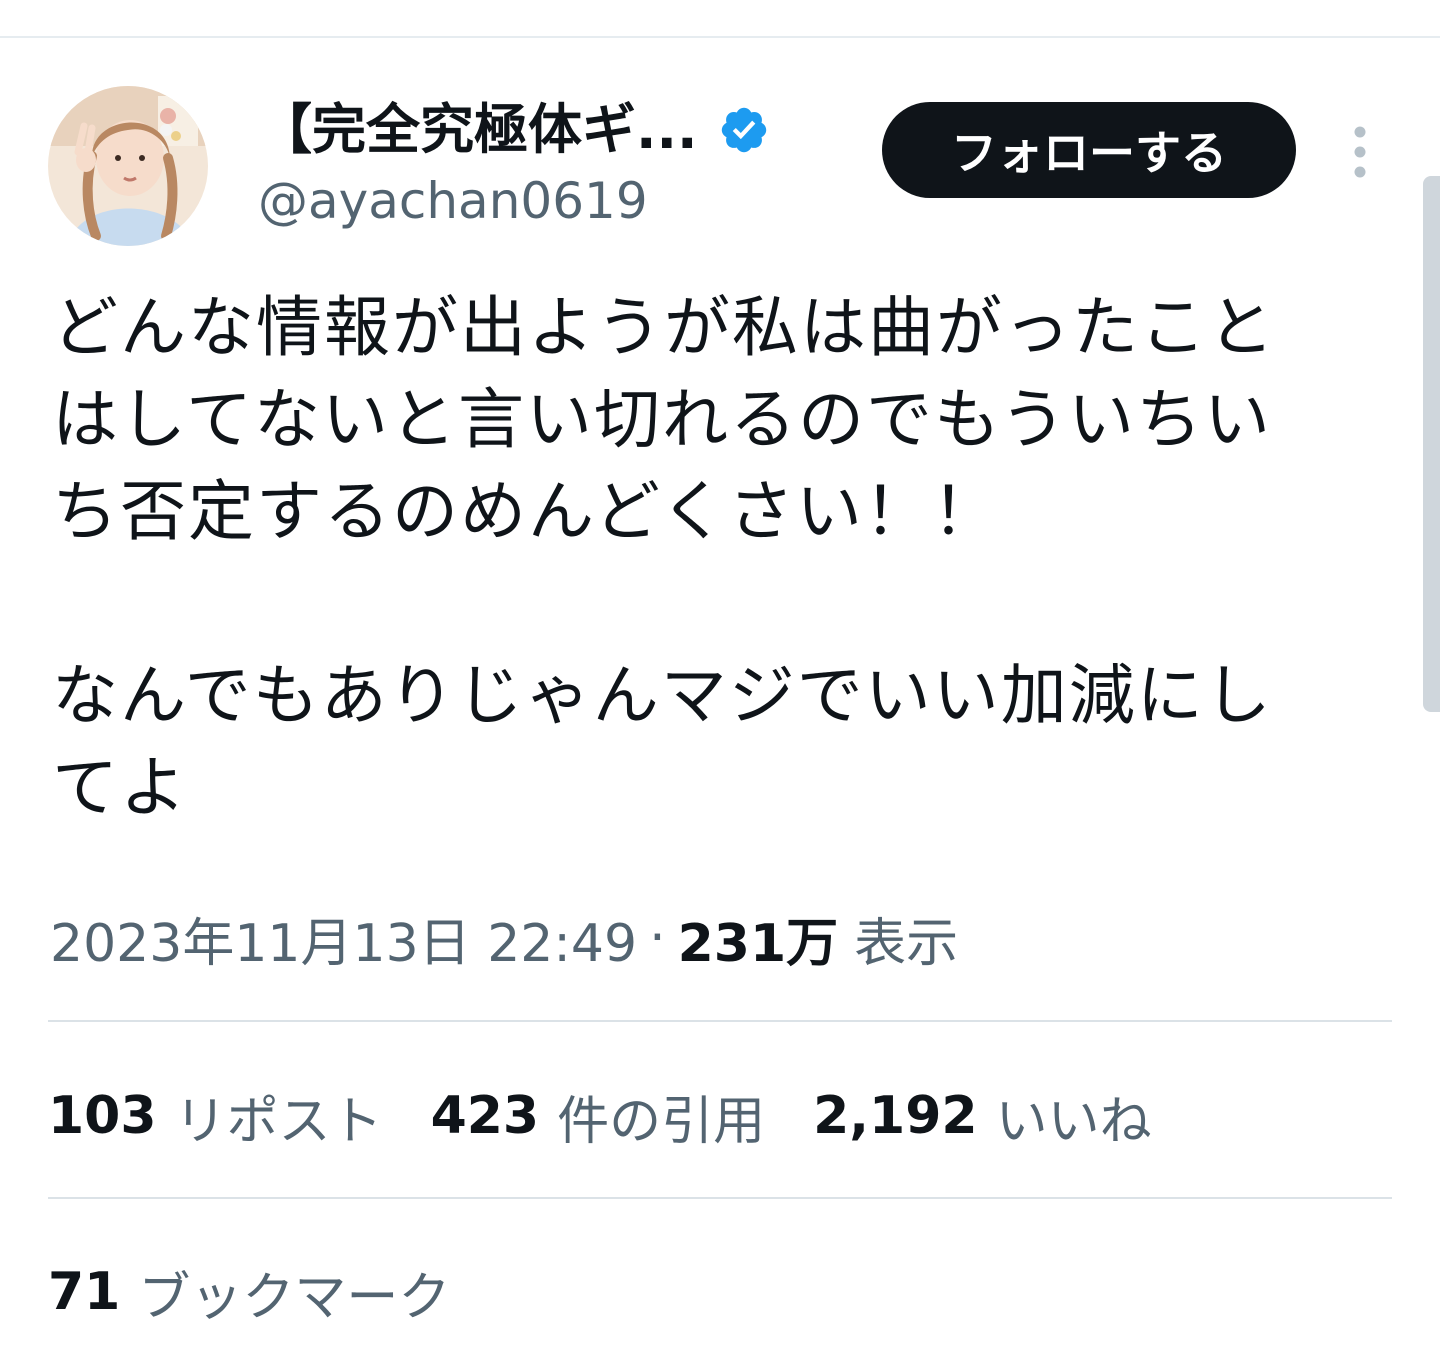 The height and width of the screenshot is (1359, 1440). Describe the element at coordinates (294, 1297) in the screenshot. I see `bookmarks-label: ブックマーク` at that location.